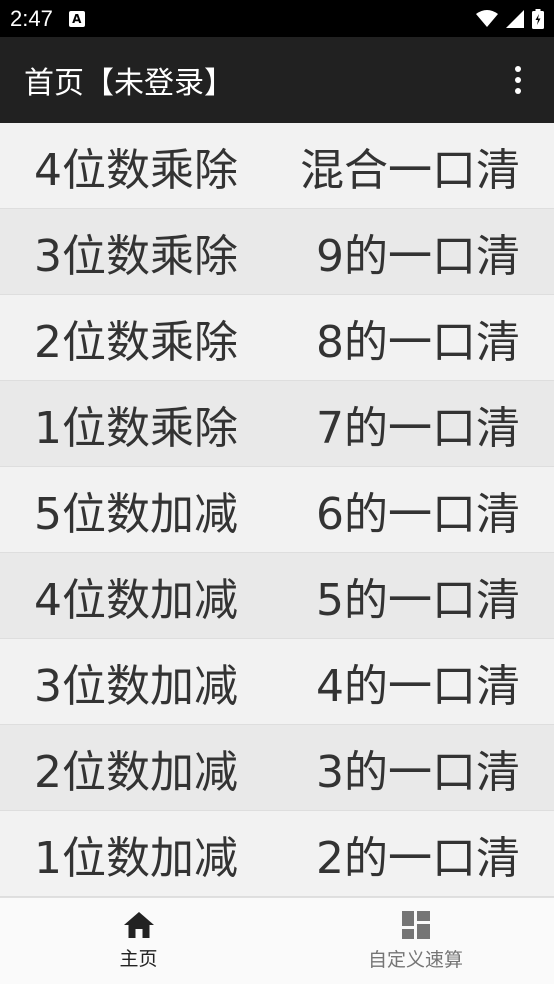  Describe the element at coordinates (138, 941) in the screenshot. I see `nav-item-home: 主页` at that location.